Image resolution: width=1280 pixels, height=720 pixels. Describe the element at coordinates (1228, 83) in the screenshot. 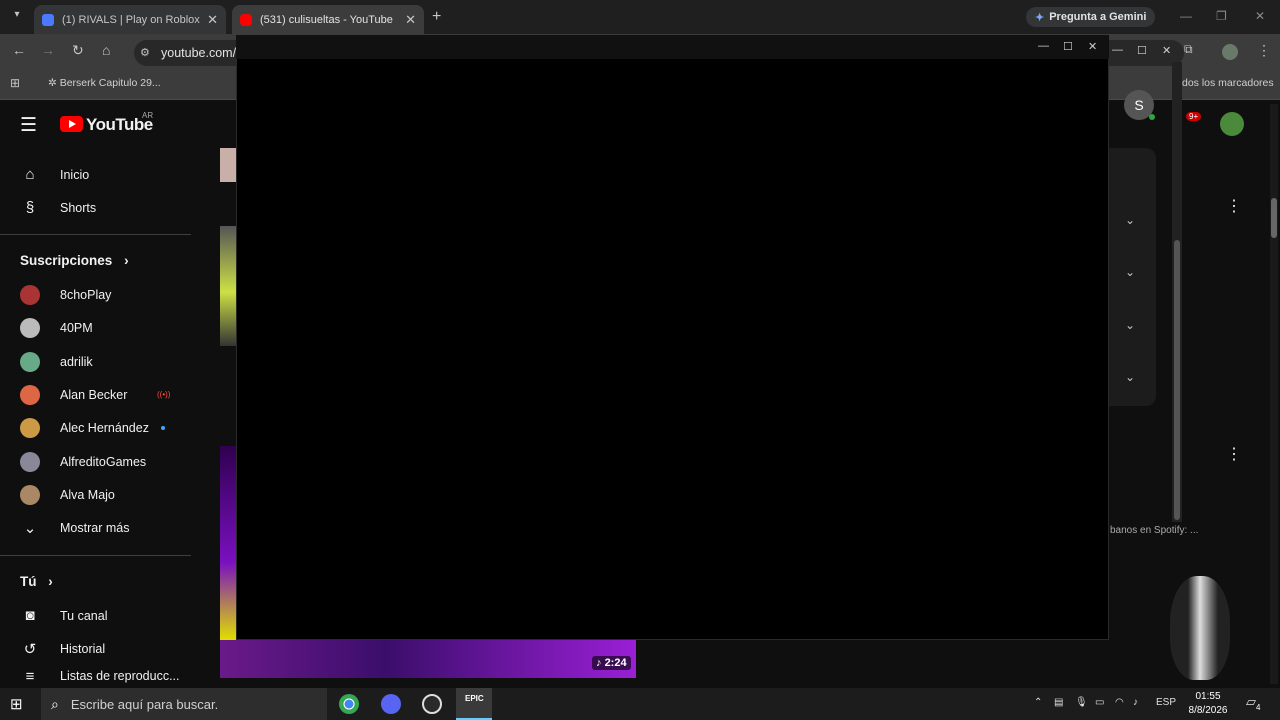

I see `all-bookmarks: dos los marcadores` at that location.